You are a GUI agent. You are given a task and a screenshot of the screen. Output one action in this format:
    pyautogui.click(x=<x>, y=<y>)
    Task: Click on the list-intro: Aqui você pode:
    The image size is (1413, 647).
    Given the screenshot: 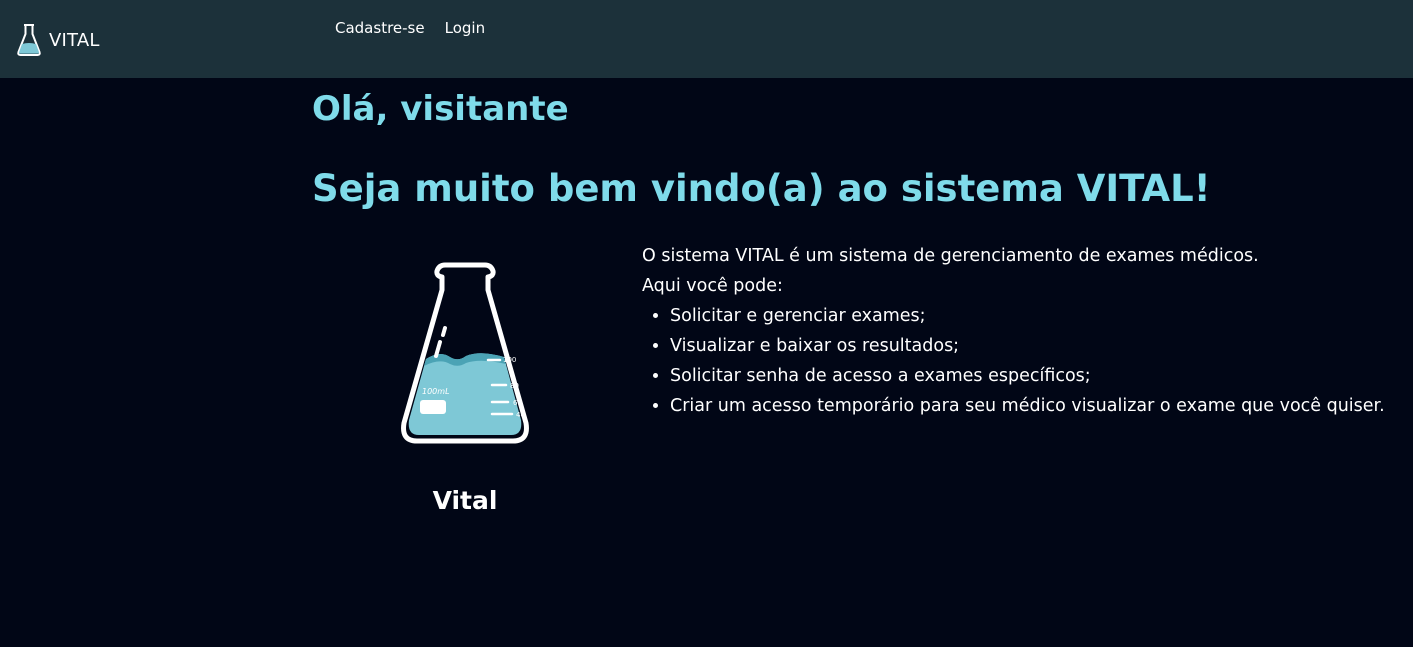 What is the action you would take?
    pyautogui.click(x=712, y=286)
    